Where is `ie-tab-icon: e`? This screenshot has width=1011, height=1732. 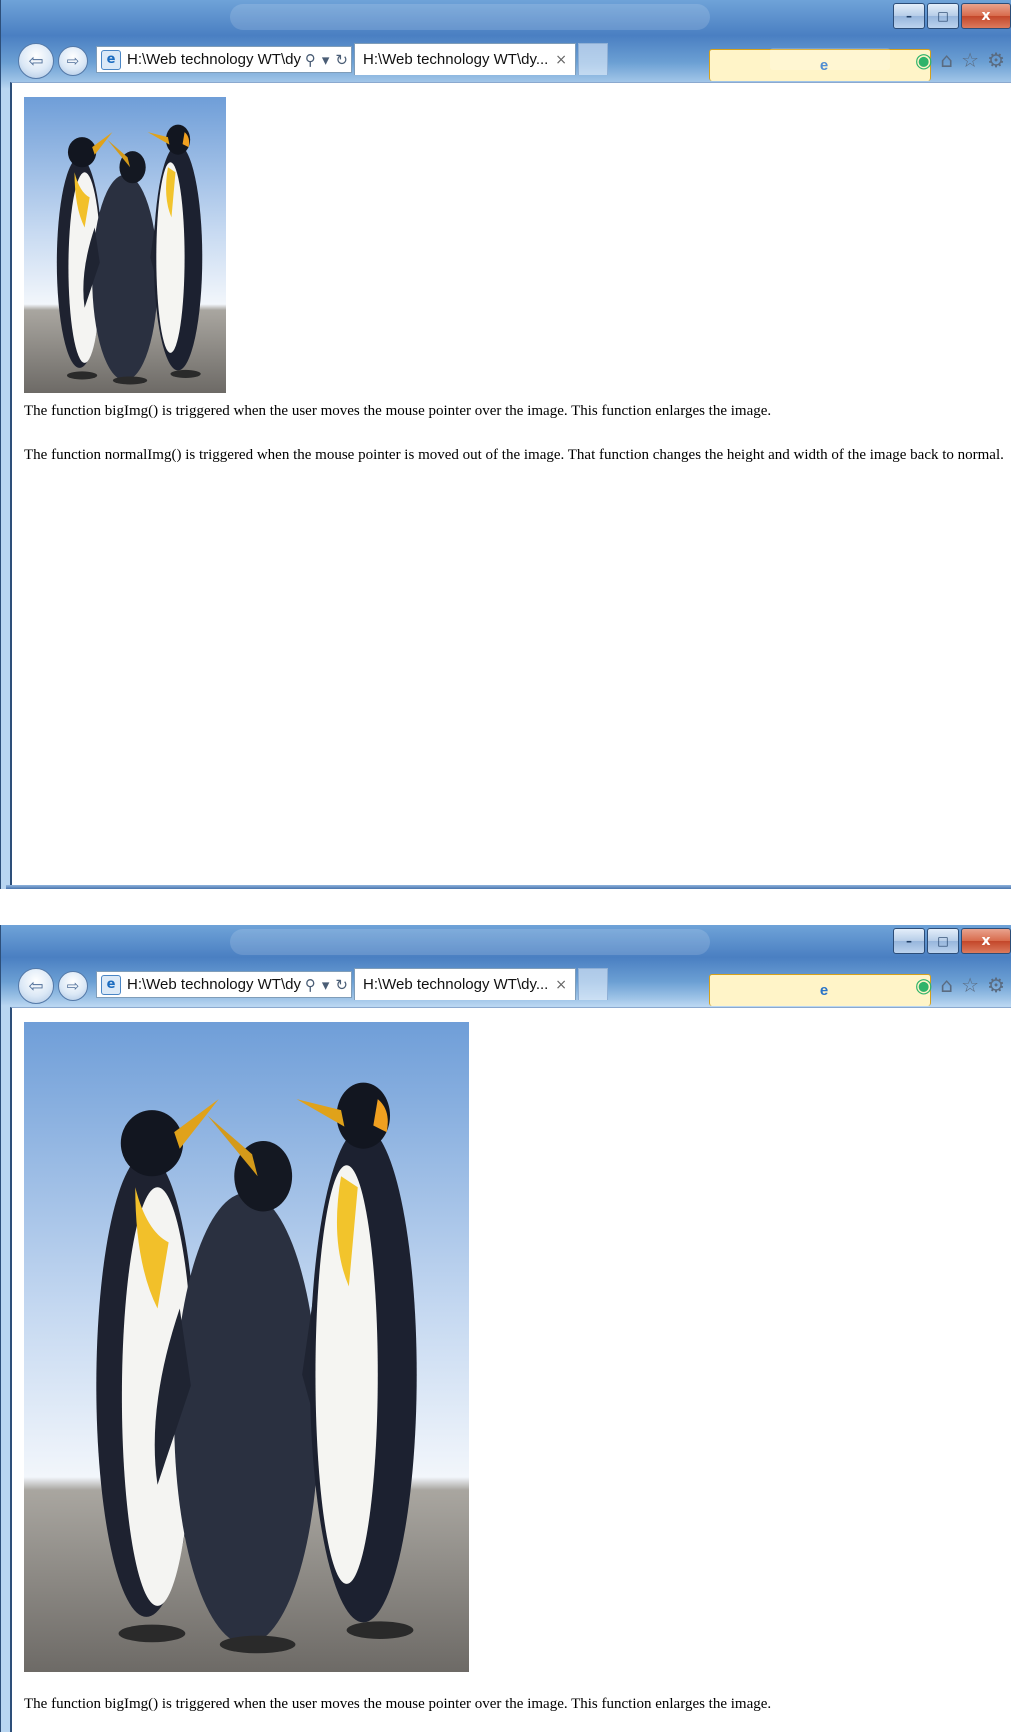 ie-tab-icon: e is located at coordinates (820, 990).